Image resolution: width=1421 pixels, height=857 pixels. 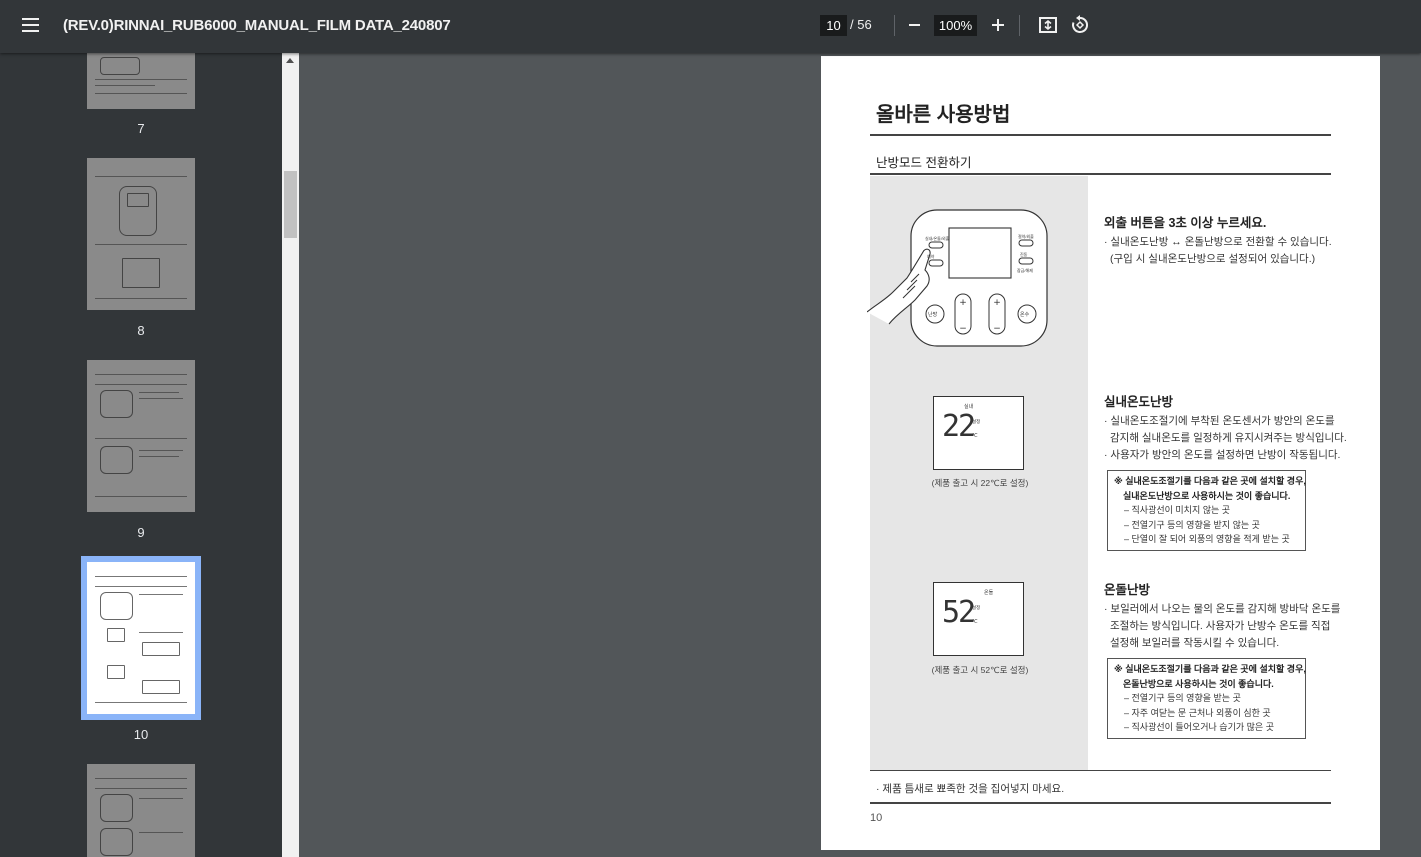 I want to click on thermostat-illustration: + − + −, so click(x=957, y=278).